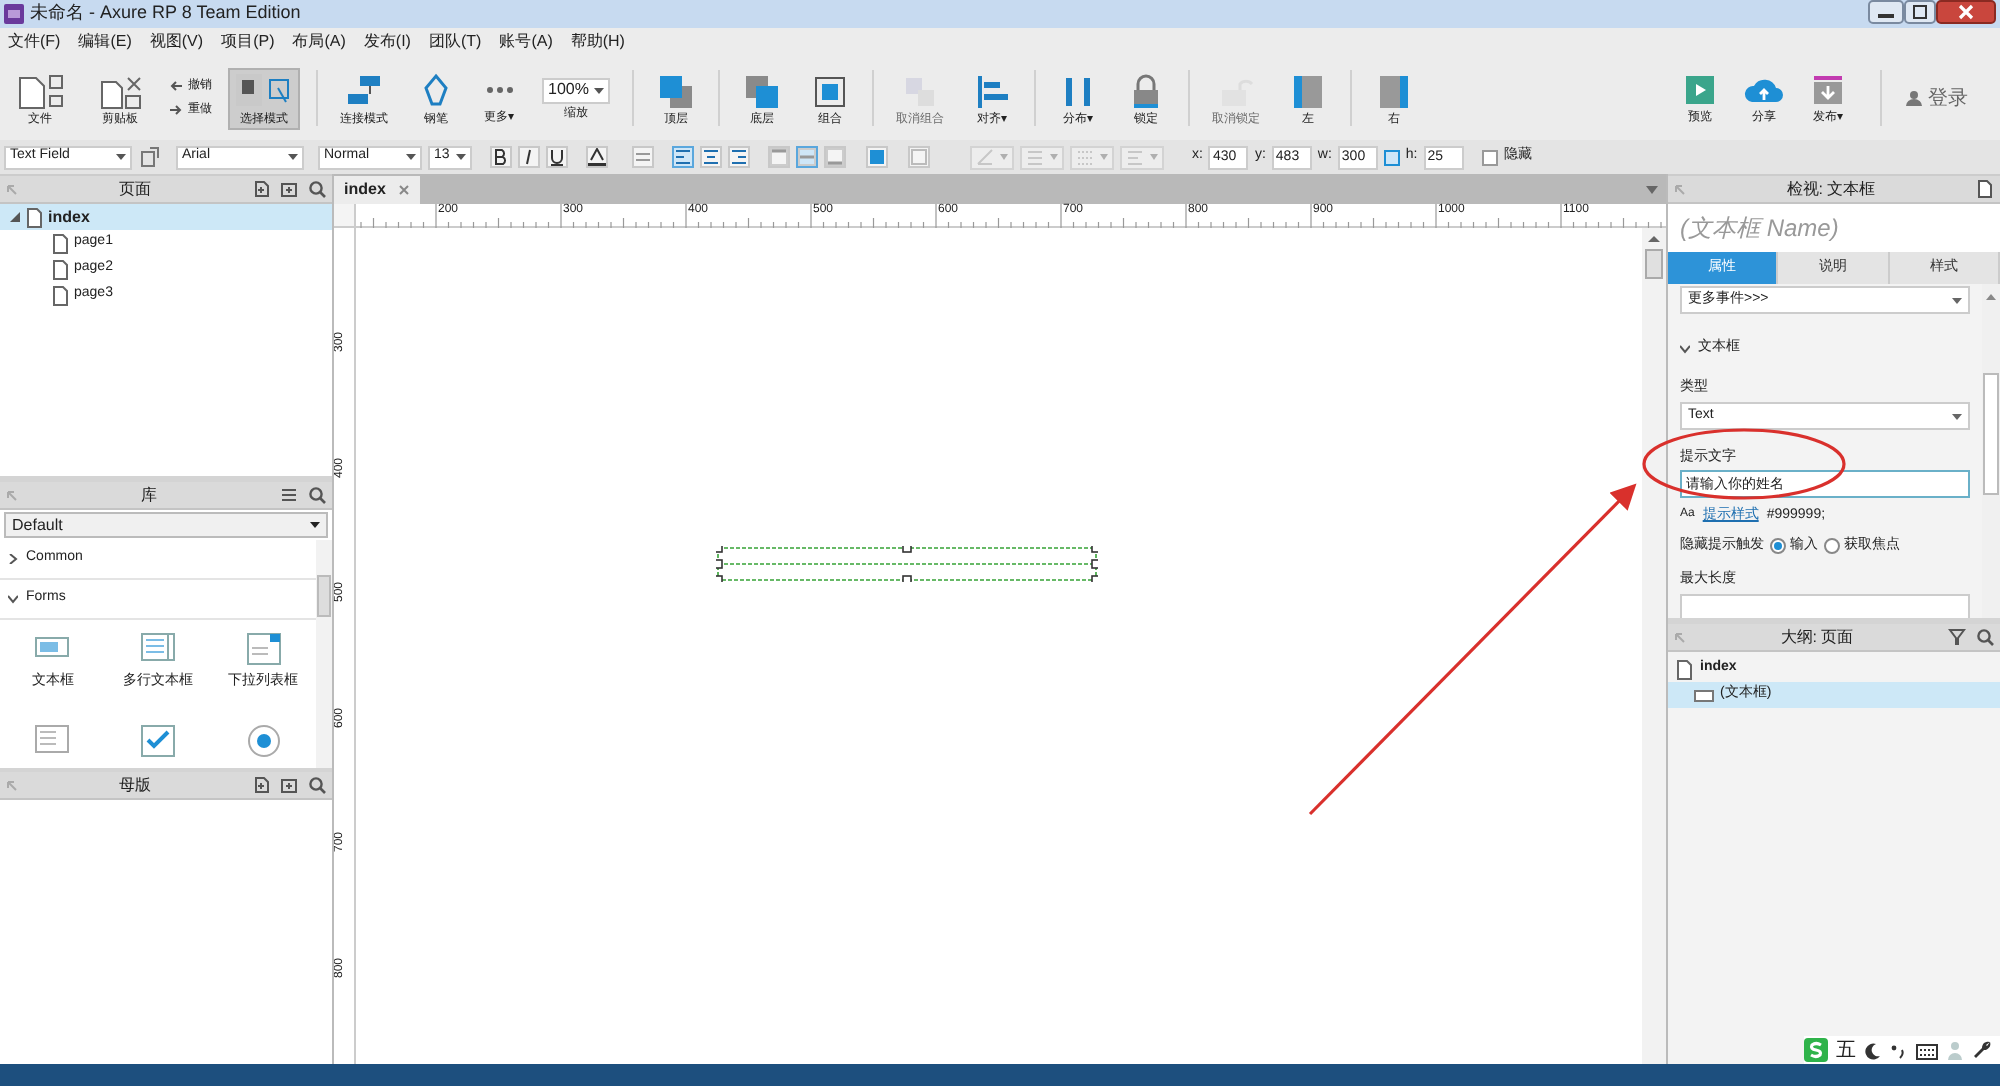 The height and width of the screenshot is (1086, 2000). I want to click on bullet-icon, so click(643, 157).